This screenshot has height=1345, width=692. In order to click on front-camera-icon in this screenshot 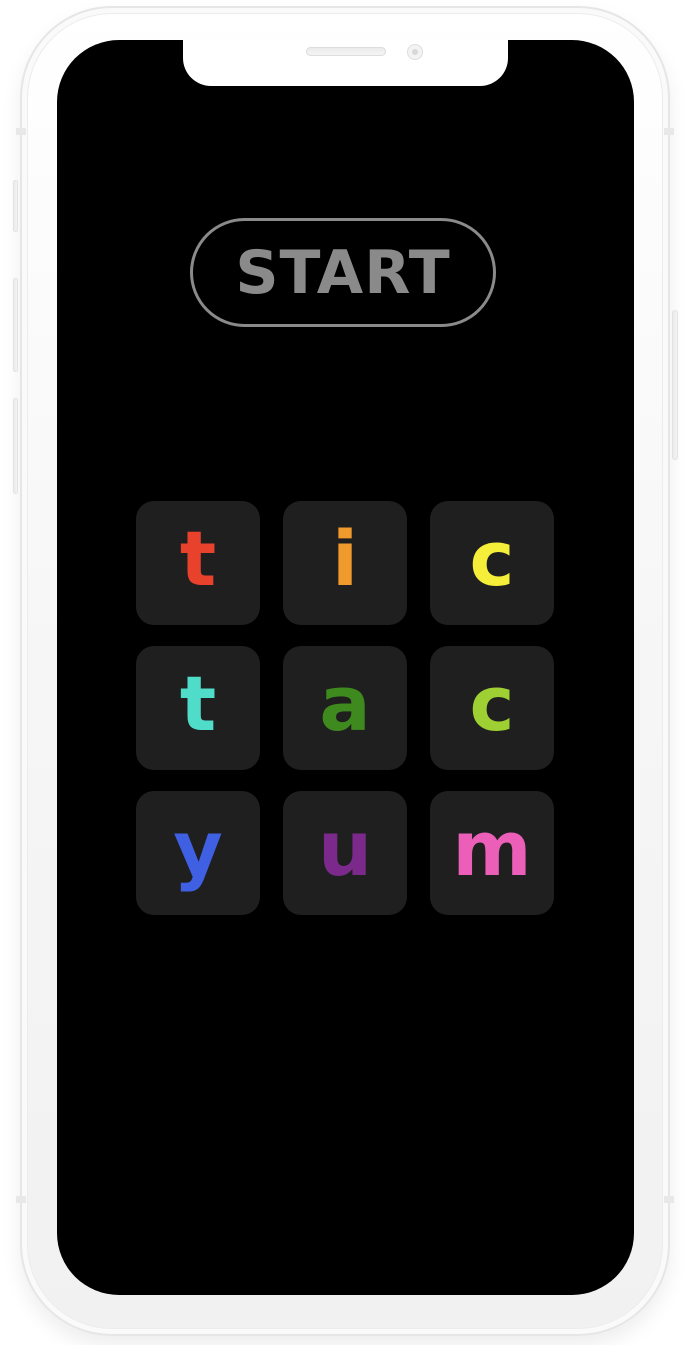, I will do `click(415, 52)`.